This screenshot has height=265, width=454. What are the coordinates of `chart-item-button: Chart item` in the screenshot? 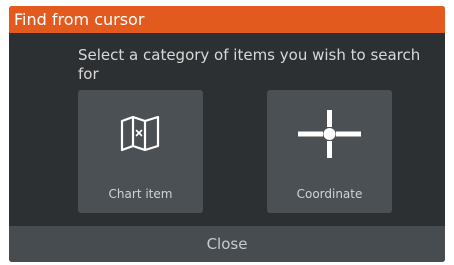 It's located at (140, 151).